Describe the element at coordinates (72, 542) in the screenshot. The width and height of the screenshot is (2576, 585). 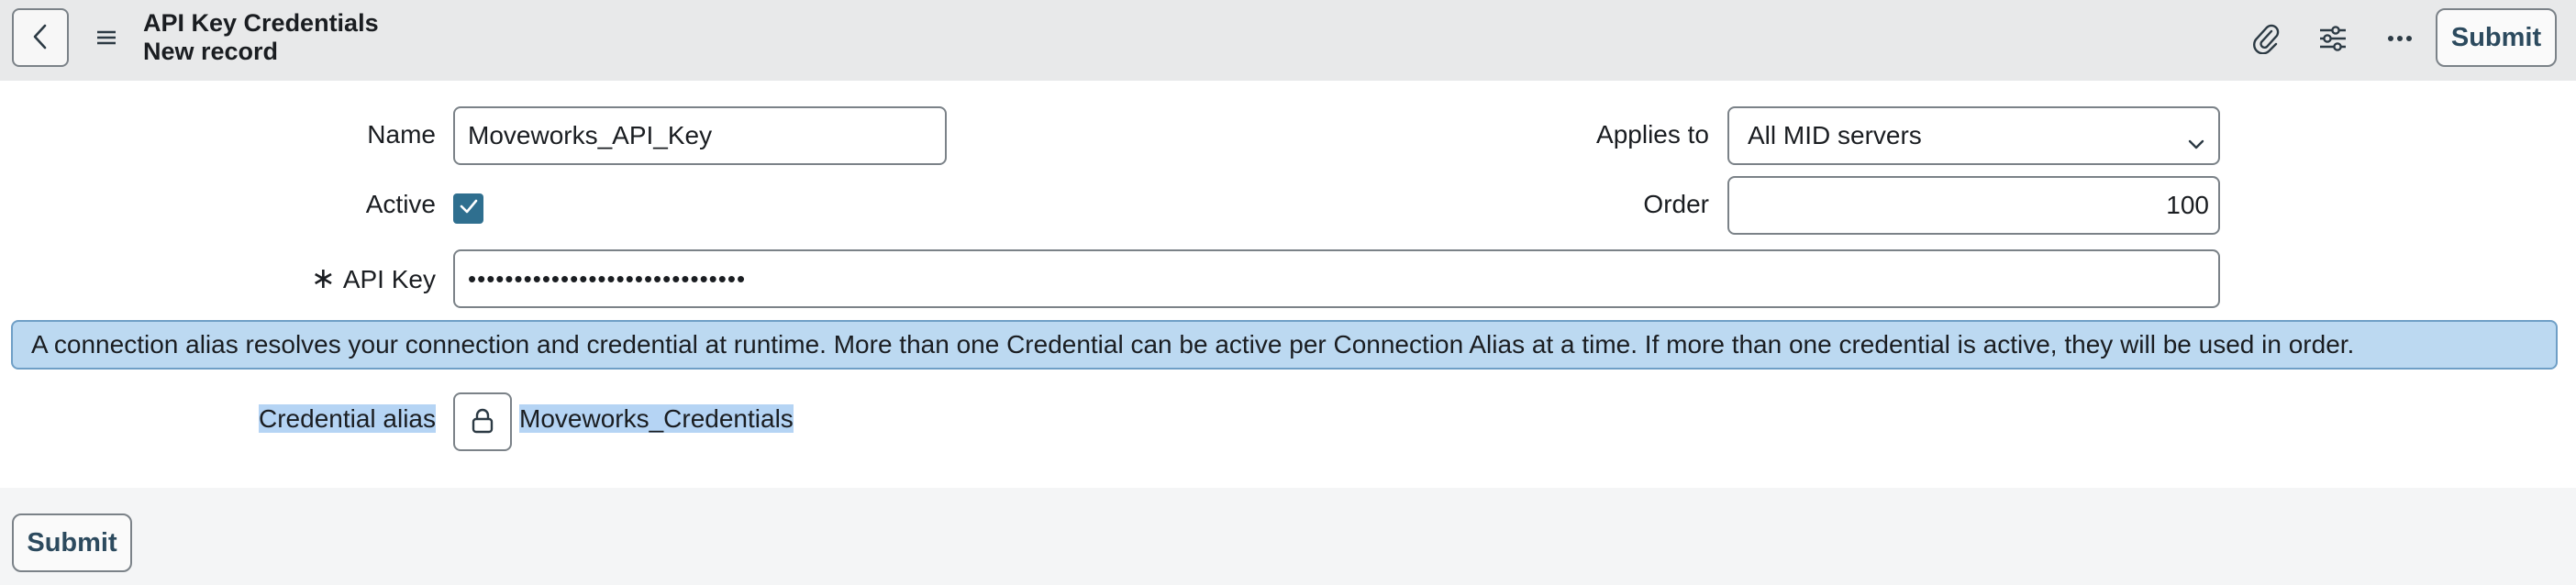
I see `submit-button-footer: Submit` at that location.